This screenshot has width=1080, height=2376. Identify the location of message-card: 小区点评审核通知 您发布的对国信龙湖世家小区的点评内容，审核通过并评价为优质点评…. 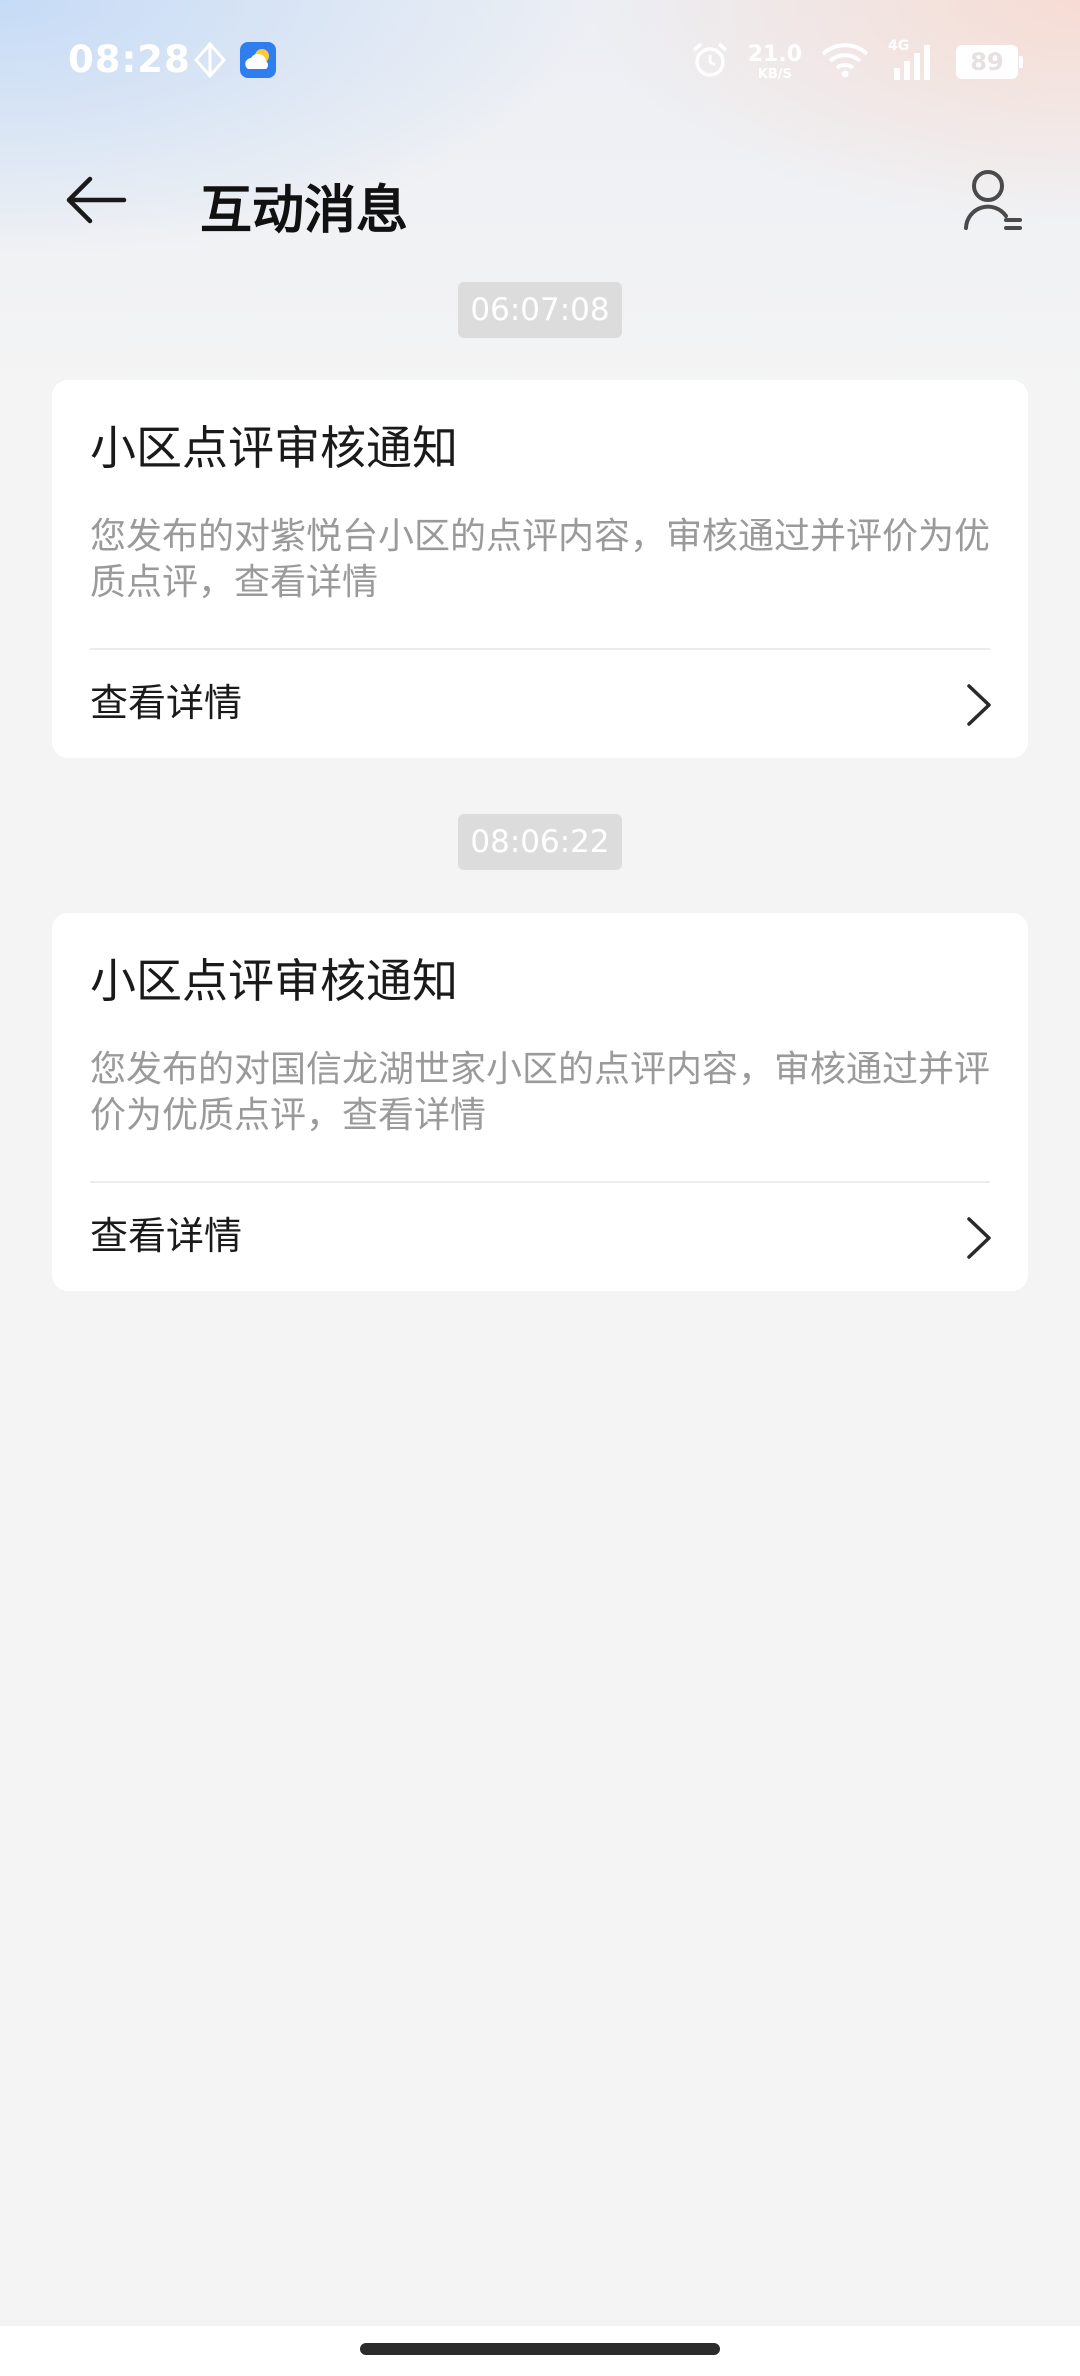
(540, 1102).